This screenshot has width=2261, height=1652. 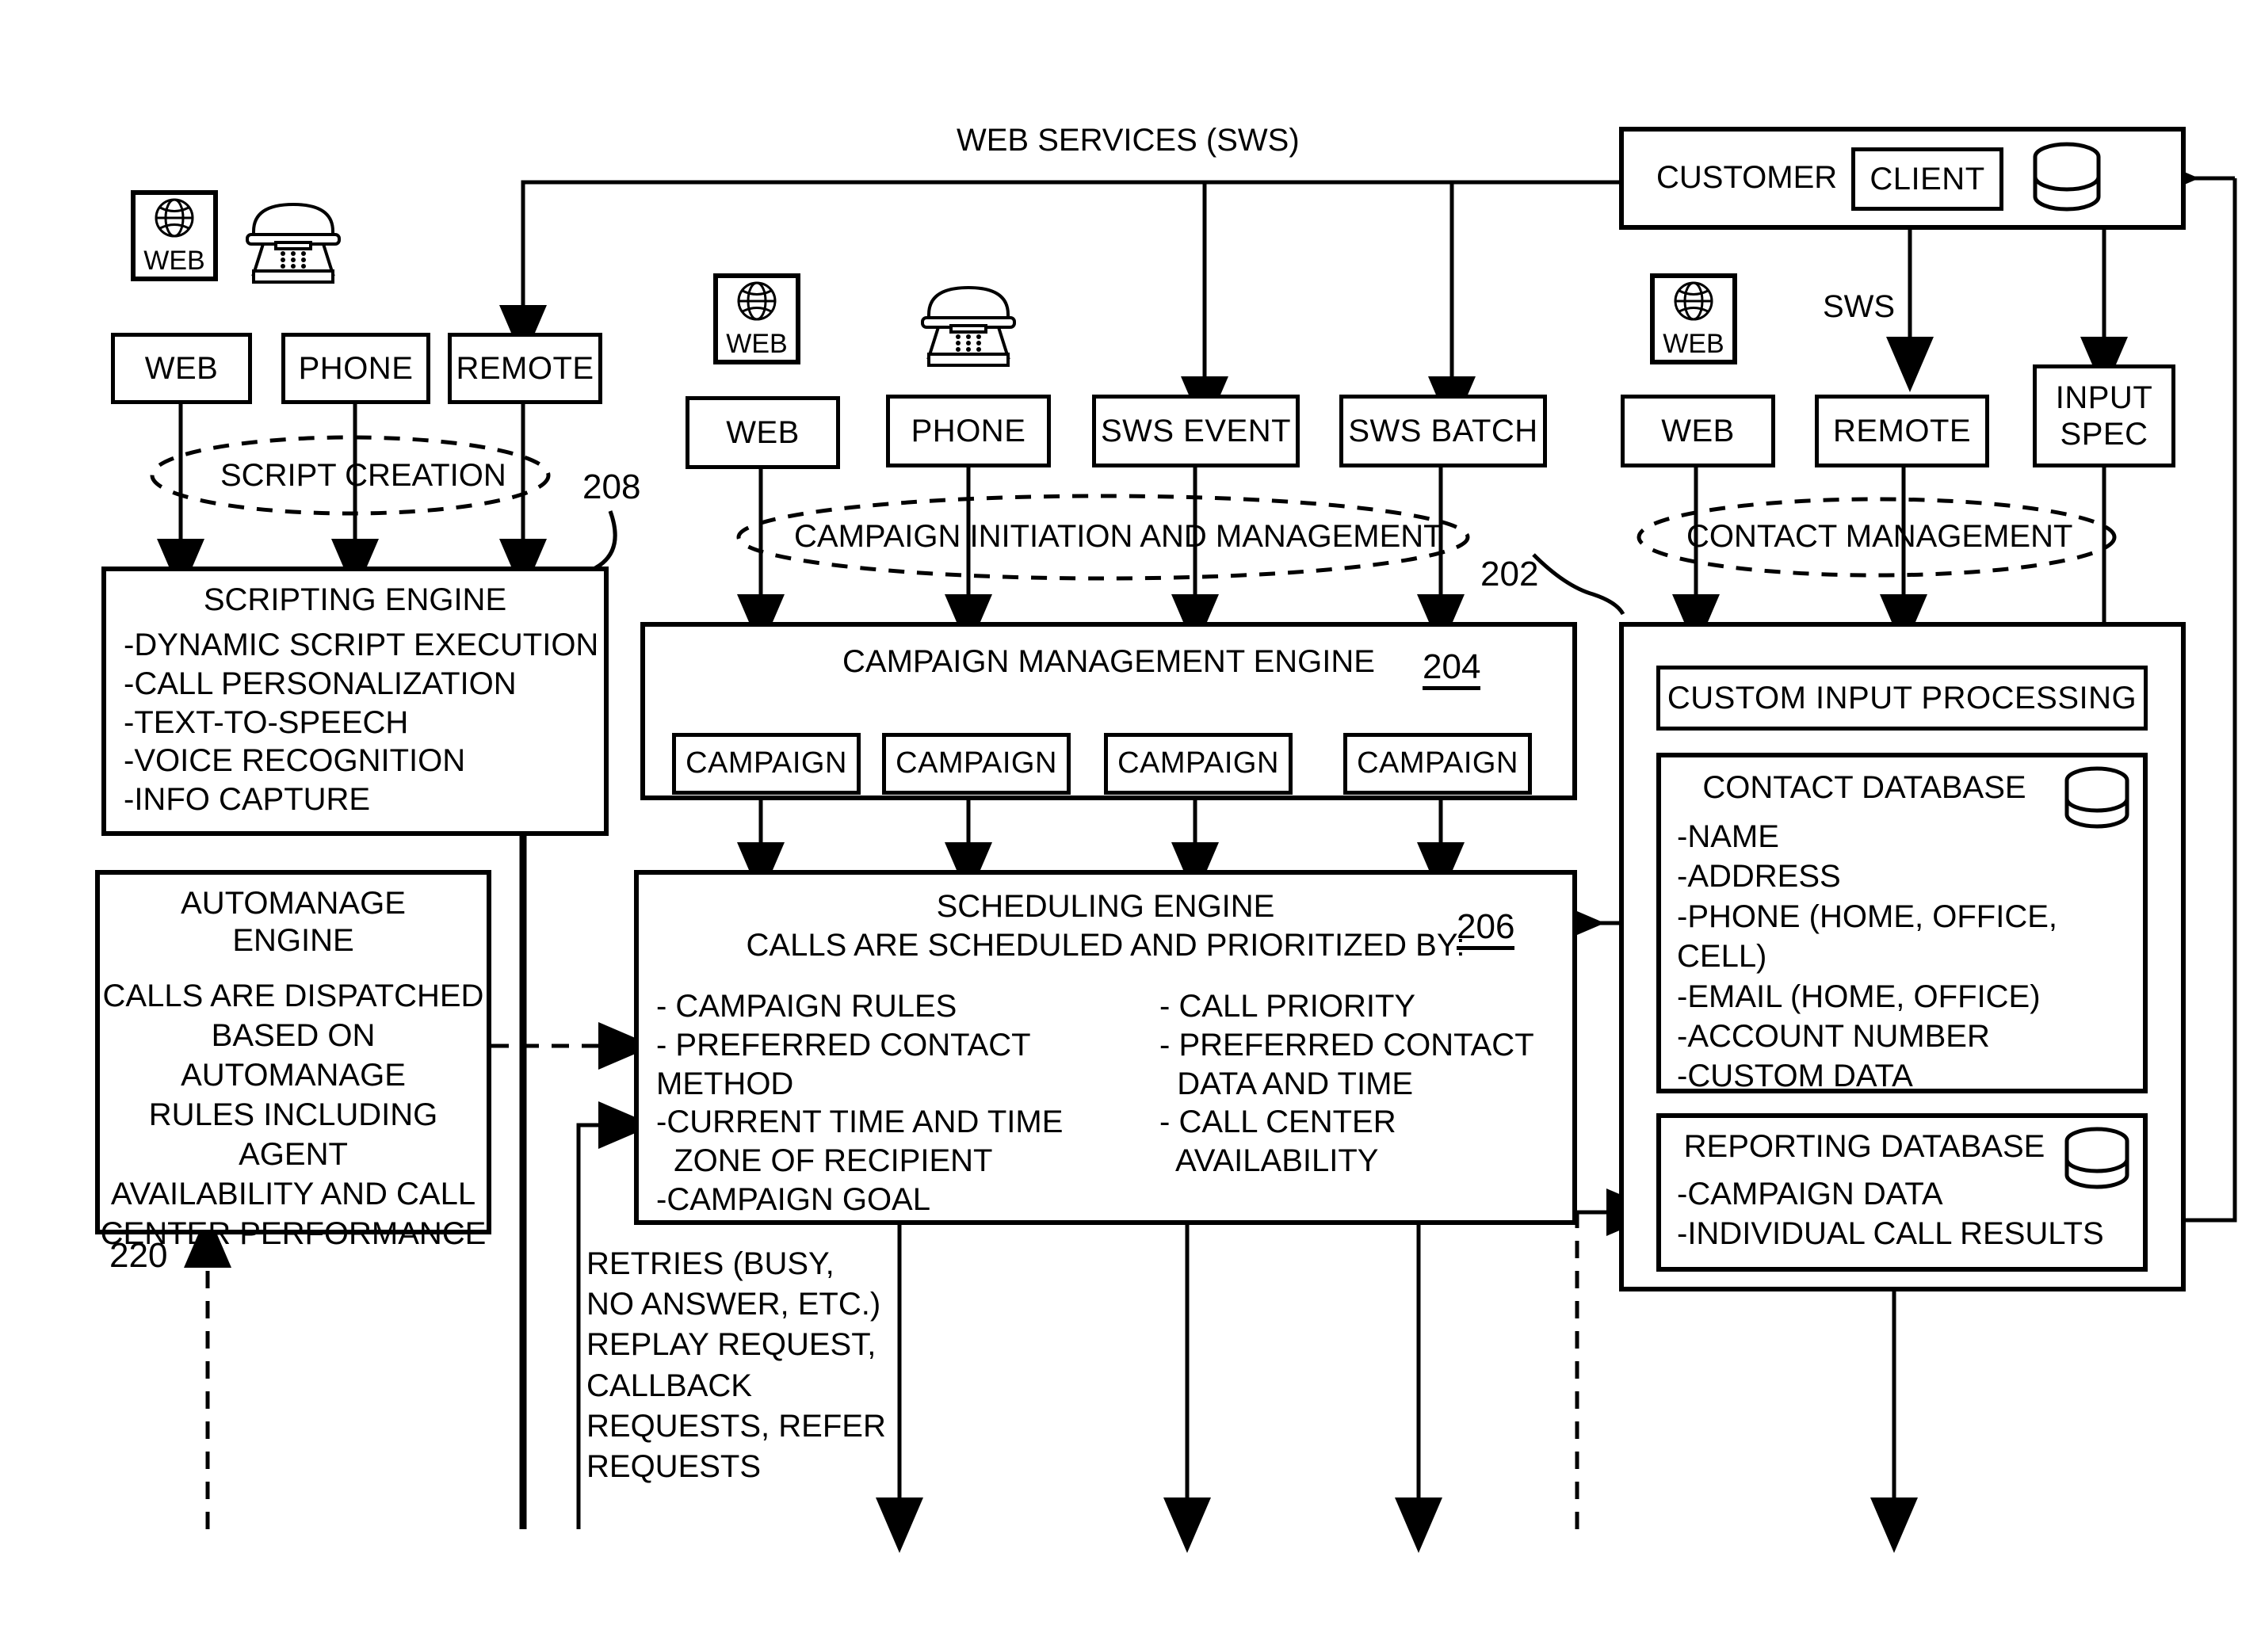 I want to click on web-services-header-label: WEB SERVICES (SWS), so click(x=1128, y=140).